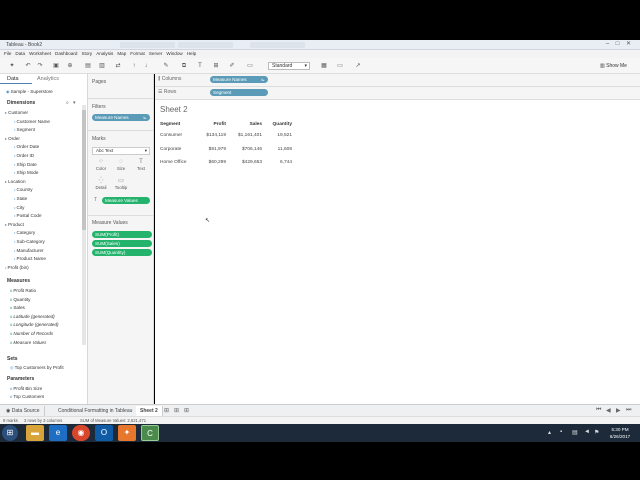 The height and width of the screenshot is (480, 640). I want to click on format-icon: ✐, so click(232, 66).